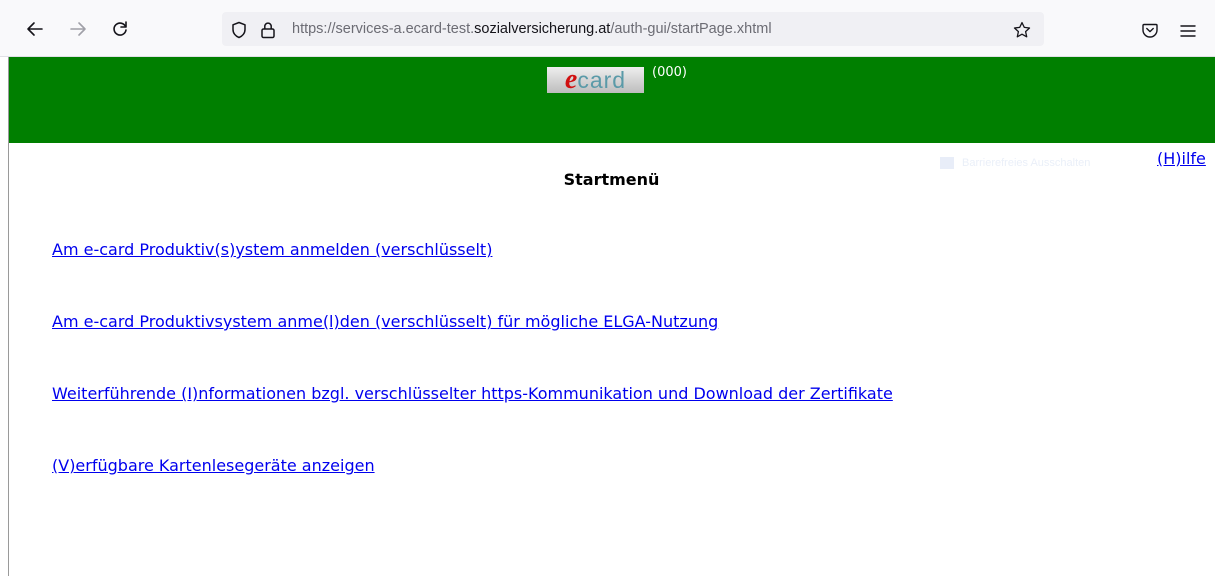  What do you see at coordinates (611, 179) in the screenshot?
I see `page-title: Startmenü` at bounding box center [611, 179].